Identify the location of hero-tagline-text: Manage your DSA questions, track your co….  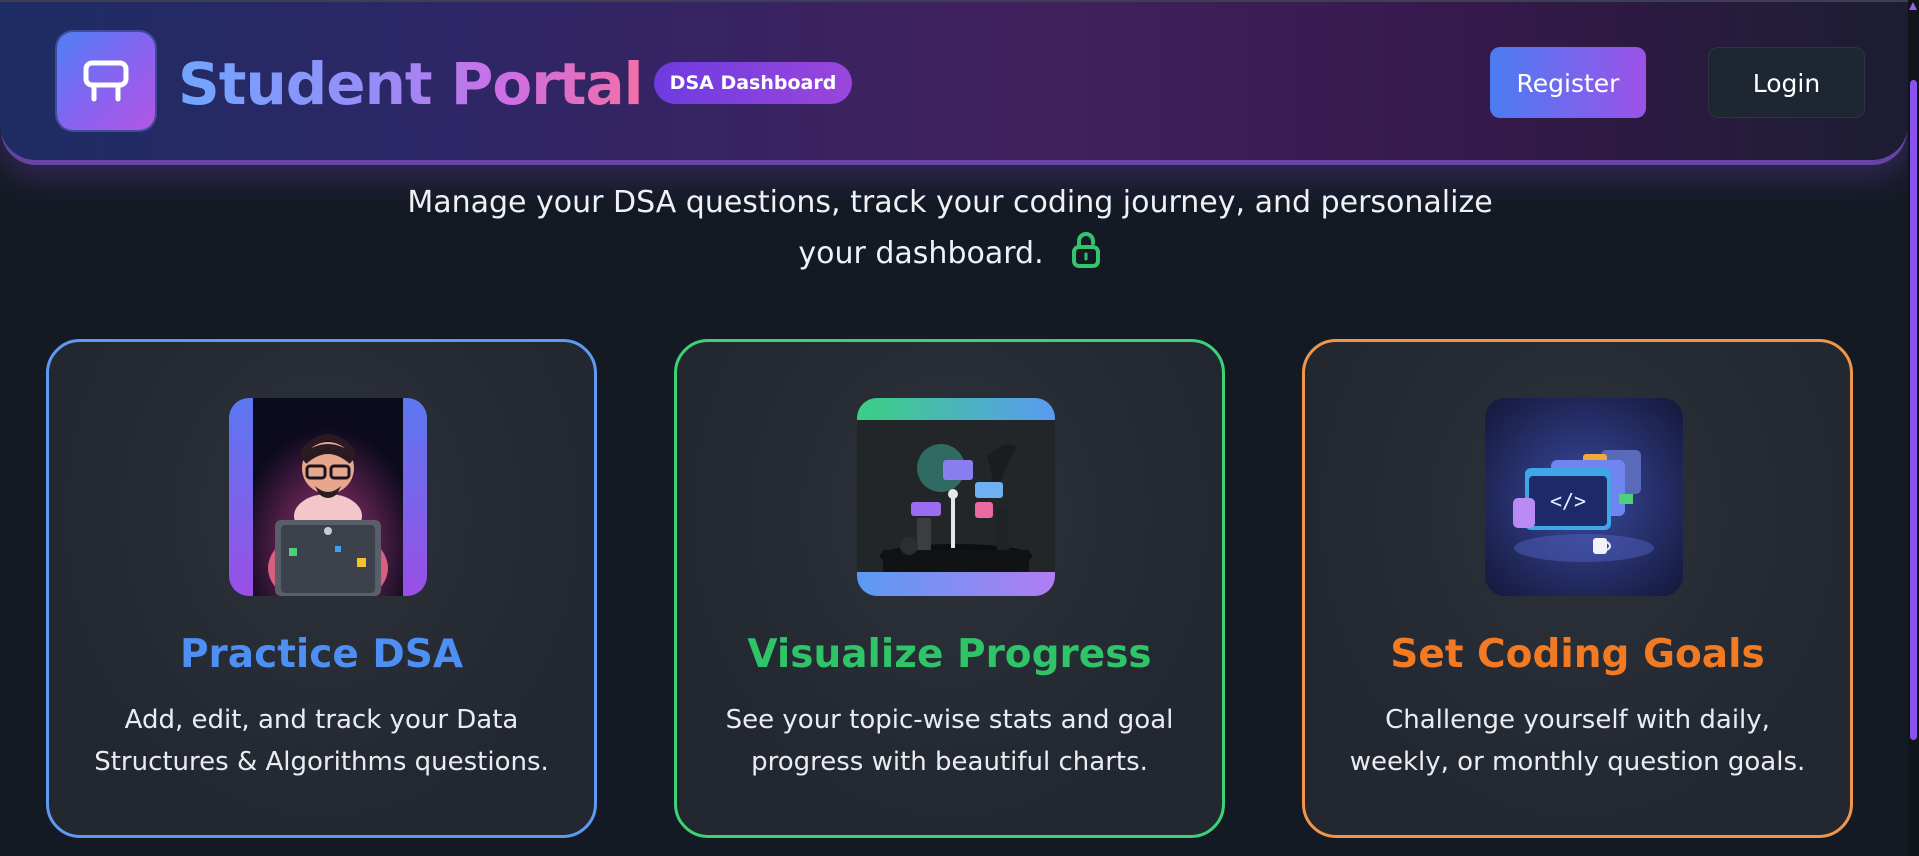
(950, 228).